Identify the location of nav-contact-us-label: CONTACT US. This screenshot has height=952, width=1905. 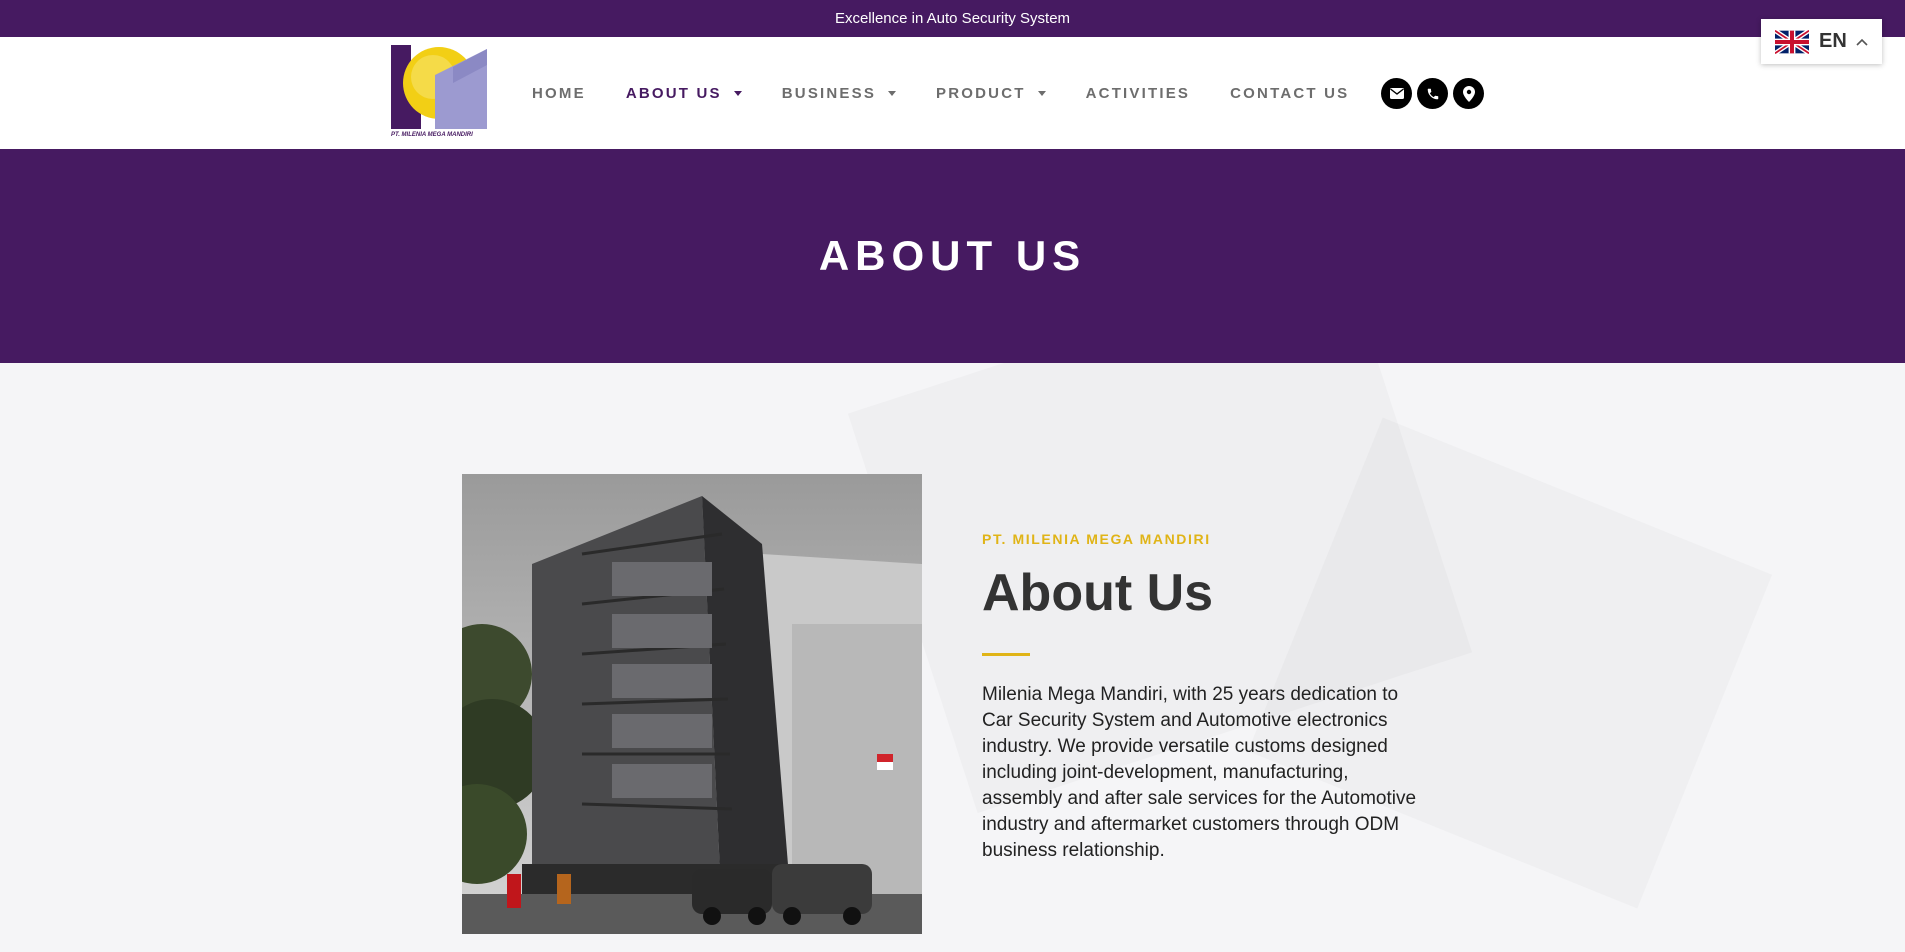
(1290, 93).